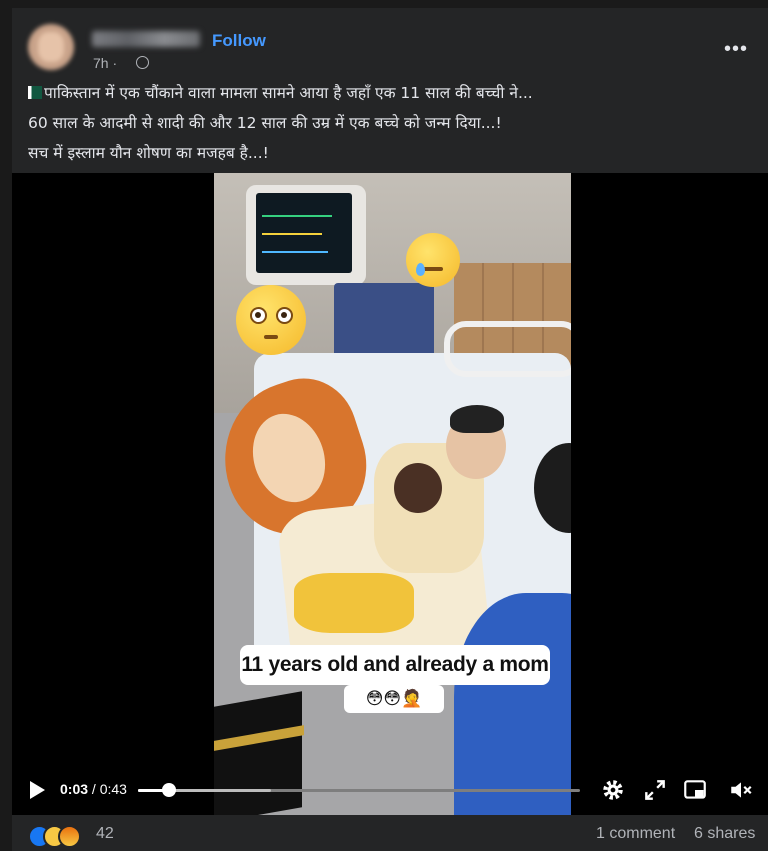  I want to click on video-current-time: 0:03, so click(74, 789).